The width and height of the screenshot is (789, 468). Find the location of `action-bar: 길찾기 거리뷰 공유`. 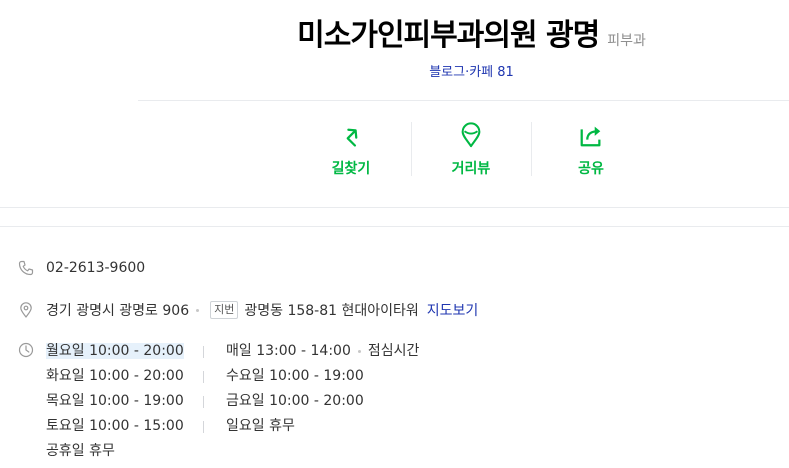

action-bar: 길찾기 거리뷰 공유 is located at coordinates (472, 150).